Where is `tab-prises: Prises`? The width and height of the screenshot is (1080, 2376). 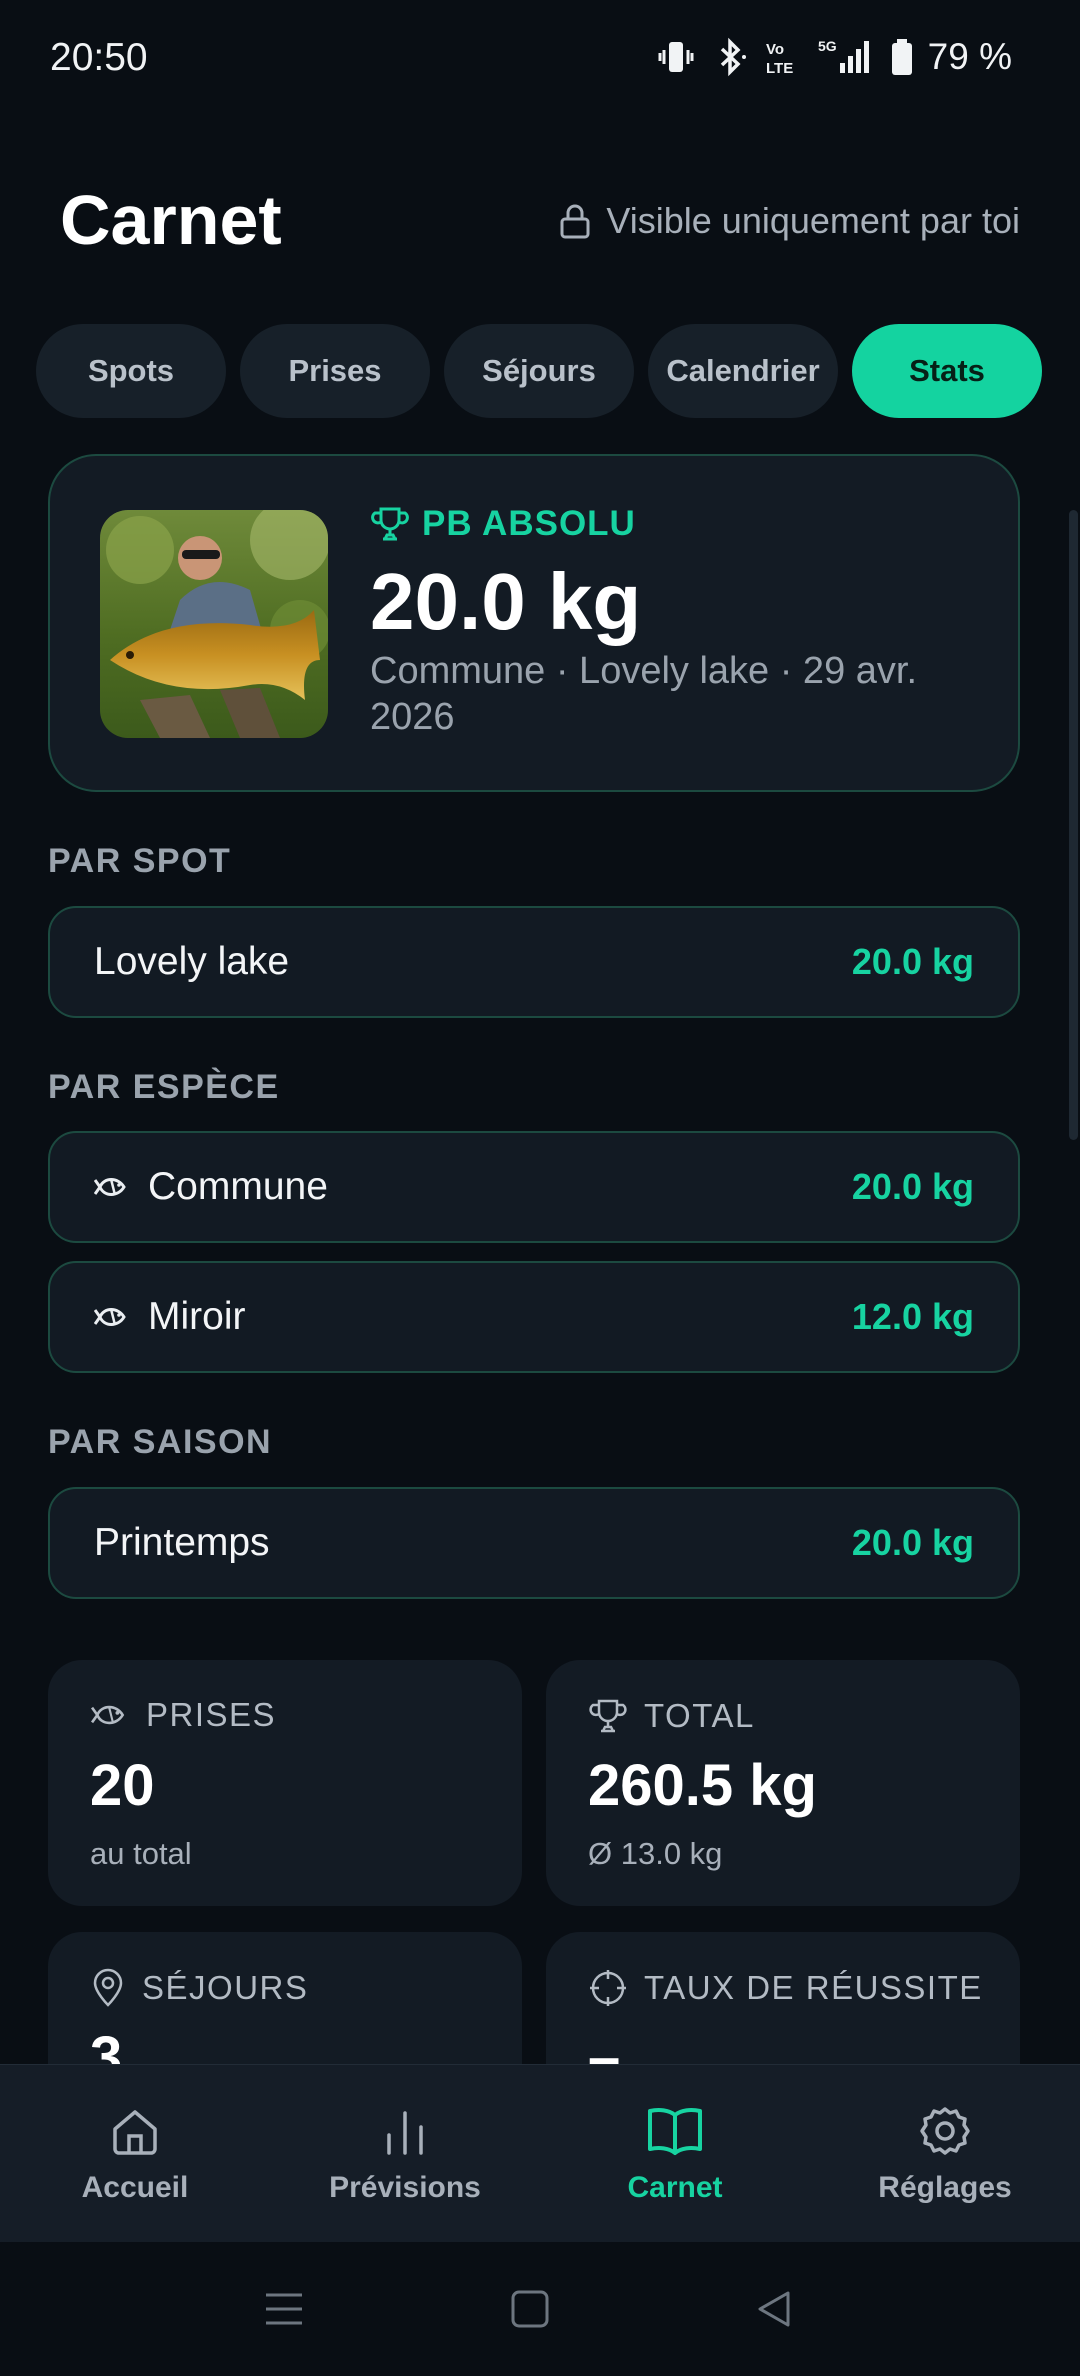
tab-prises: Prises is located at coordinates (335, 371).